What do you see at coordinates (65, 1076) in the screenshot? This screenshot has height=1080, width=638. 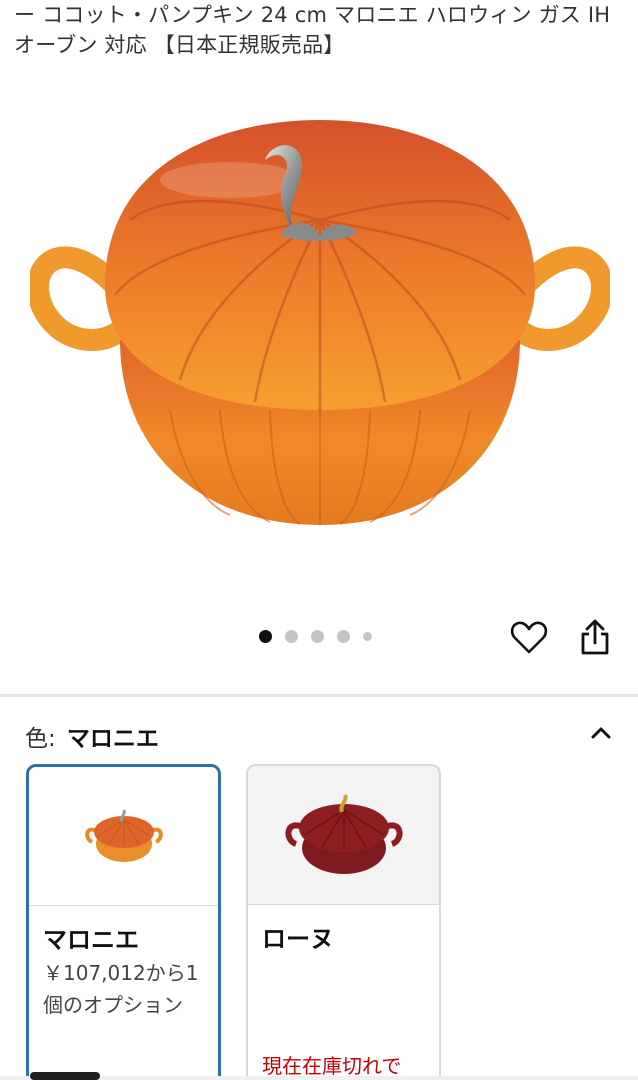 I see `home-indicator` at bounding box center [65, 1076].